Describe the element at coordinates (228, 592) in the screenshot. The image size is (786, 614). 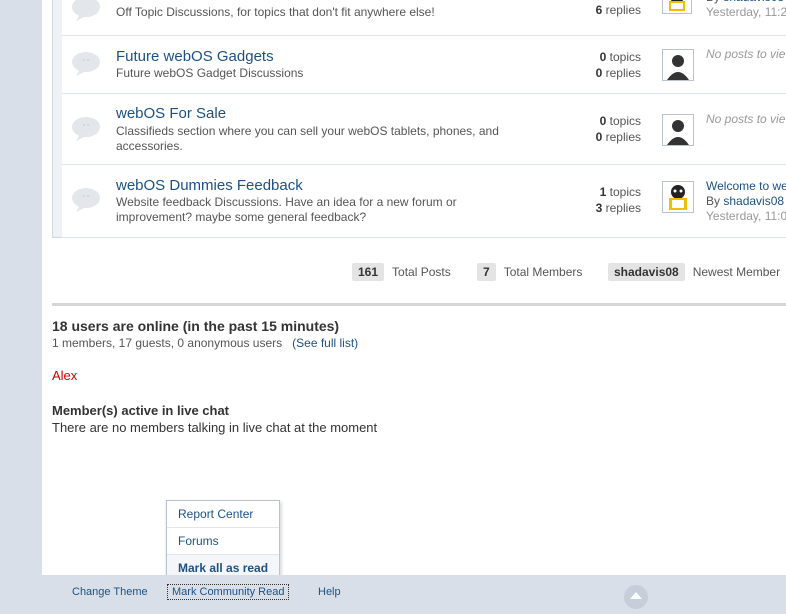
I see `mark-community-read-link: Mark Community Read` at that location.